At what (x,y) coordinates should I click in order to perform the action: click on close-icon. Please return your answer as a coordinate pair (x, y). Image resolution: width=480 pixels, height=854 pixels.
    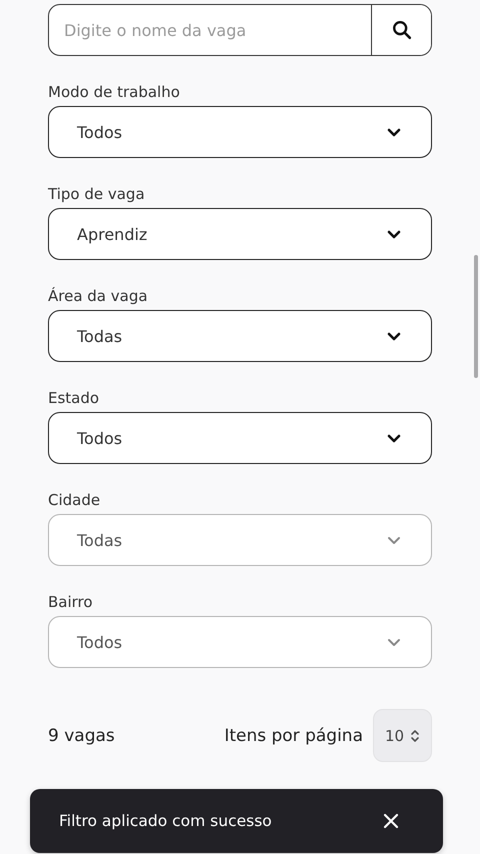
    Looking at the image, I should click on (391, 821).